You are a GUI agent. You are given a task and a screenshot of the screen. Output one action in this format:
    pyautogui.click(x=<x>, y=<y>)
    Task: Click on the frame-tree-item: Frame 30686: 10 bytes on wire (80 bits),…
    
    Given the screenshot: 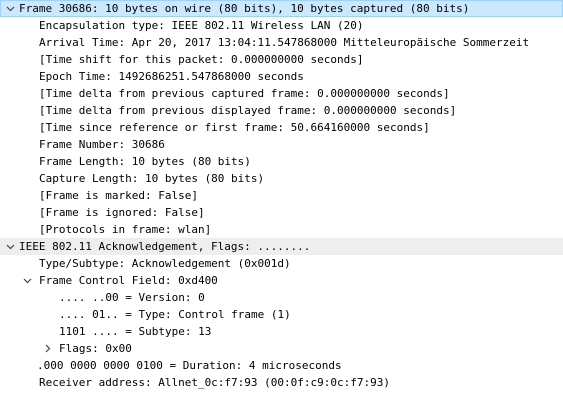 What is the action you would take?
    pyautogui.click(x=281, y=8)
    